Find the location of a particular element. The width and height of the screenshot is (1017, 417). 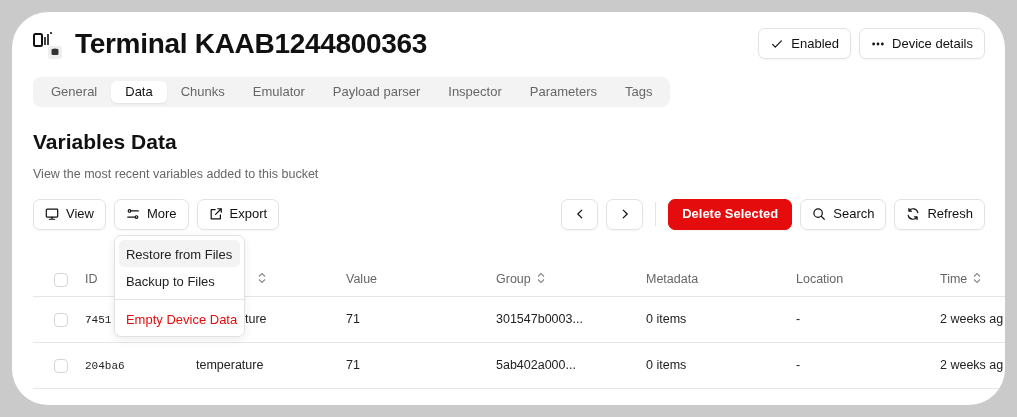

refresh-icon is located at coordinates (913, 214).